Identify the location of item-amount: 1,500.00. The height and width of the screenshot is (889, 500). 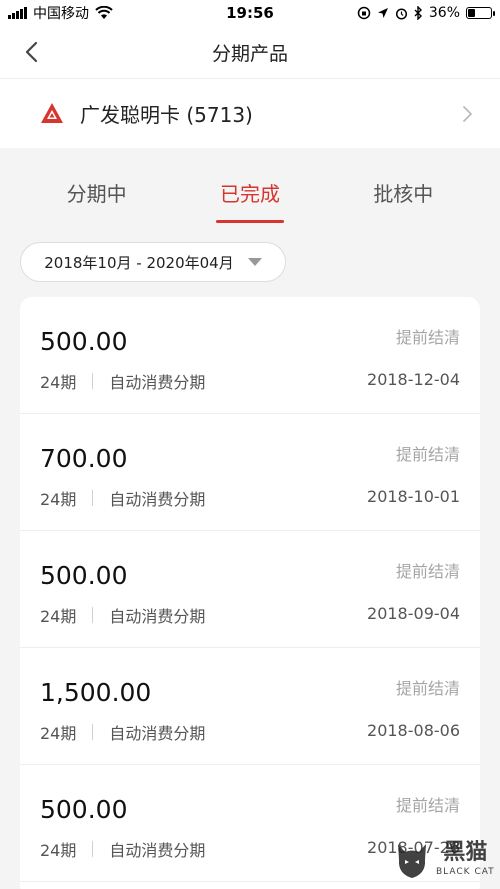
(96, 692).